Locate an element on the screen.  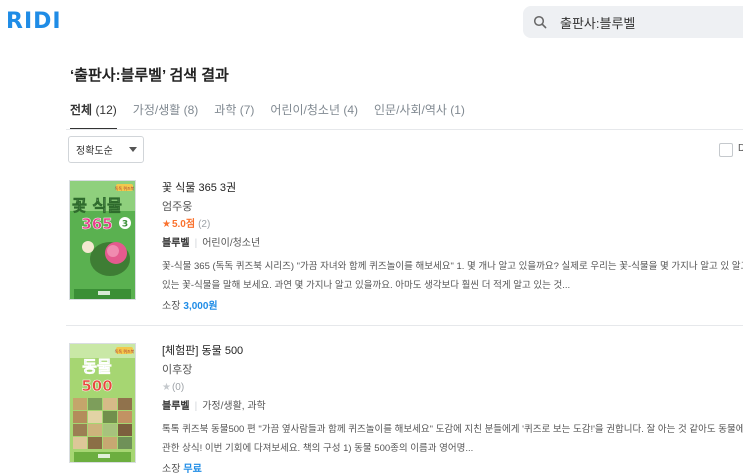
rating-count: (2) is located at coordinates (204, 224).